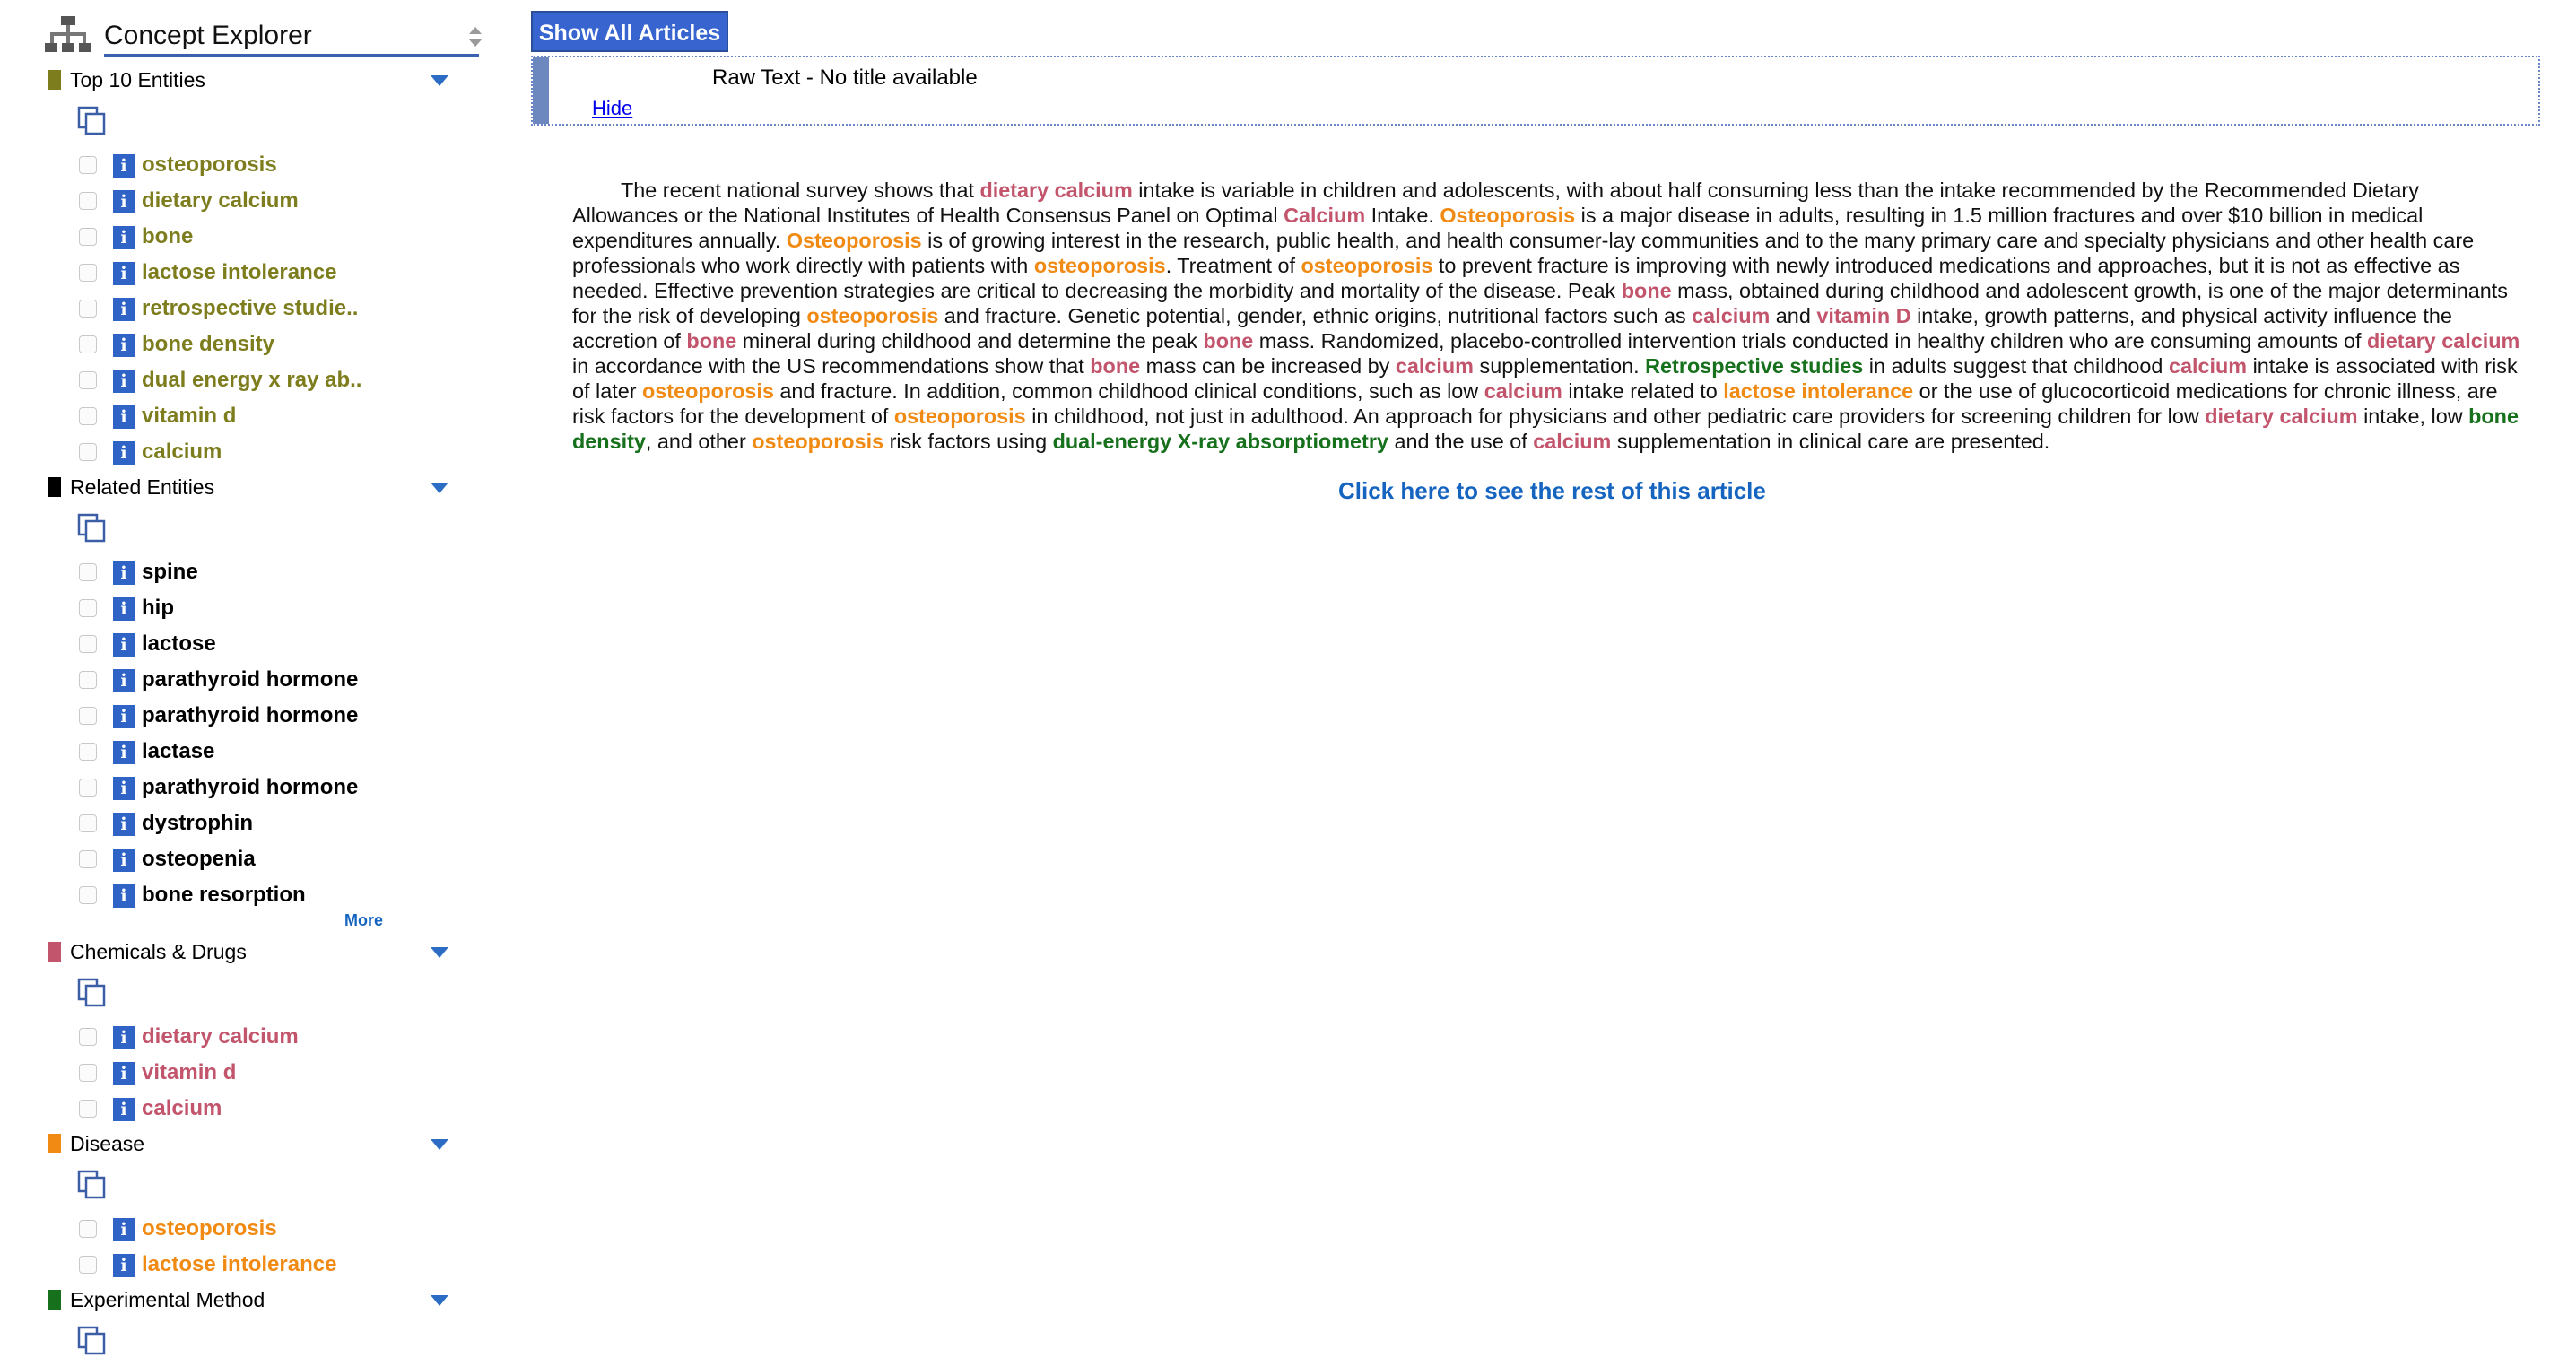  I want to click on highlighted-term: Retrospective studies, so click(1754, 366).